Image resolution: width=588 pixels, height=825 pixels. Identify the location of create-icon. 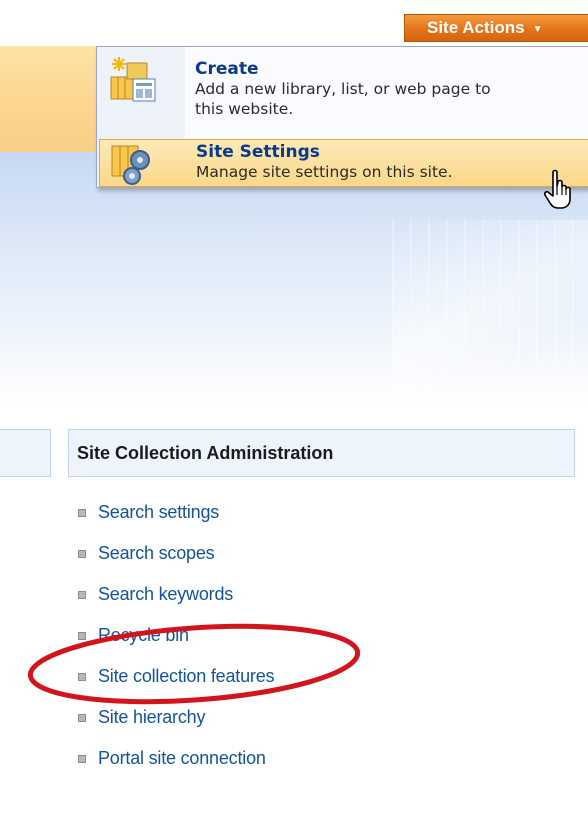
(133, 79).